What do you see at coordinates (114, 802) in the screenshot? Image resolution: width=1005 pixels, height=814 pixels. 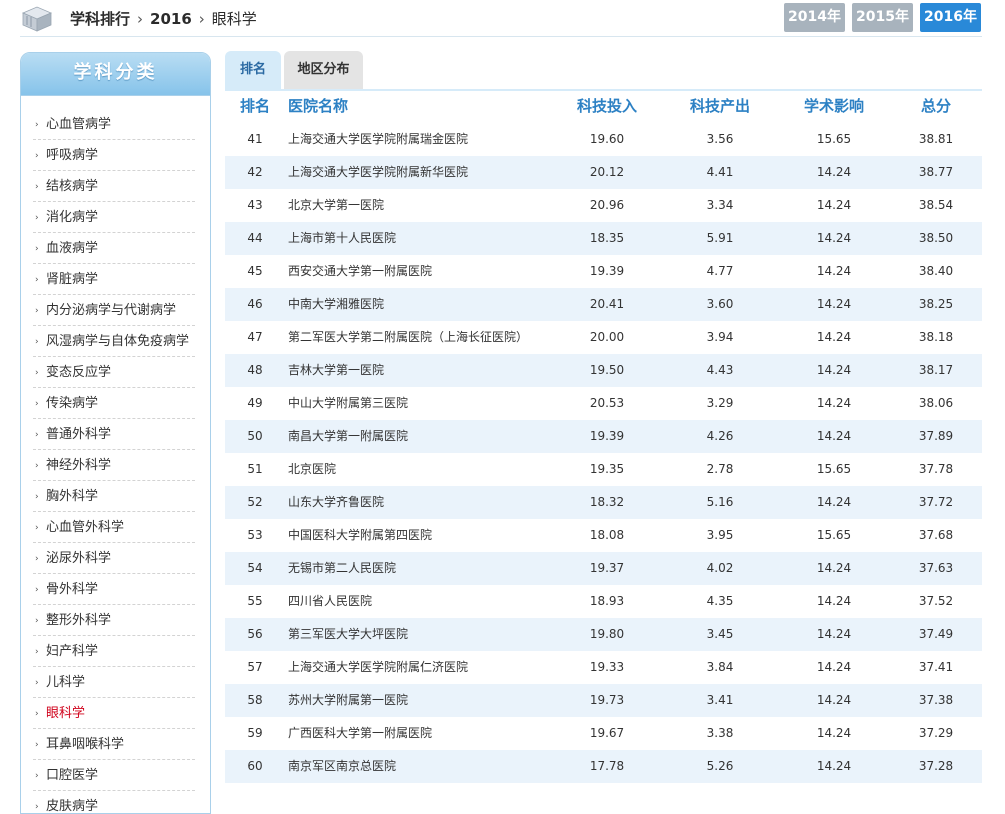 I see `sidebar-item: › 皮肤病学` at bounding box center [114, 802].